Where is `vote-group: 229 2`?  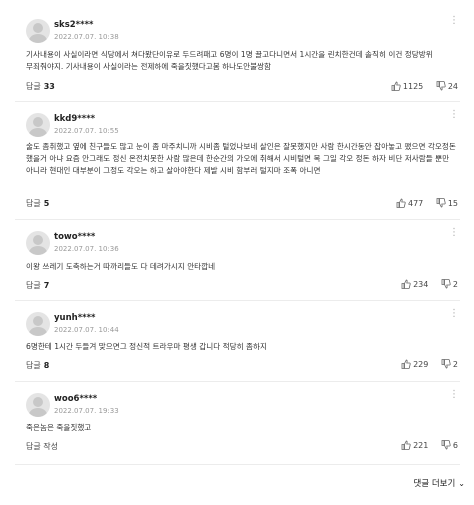 vote-group: 229 2 is located at coordinates (424, 364).